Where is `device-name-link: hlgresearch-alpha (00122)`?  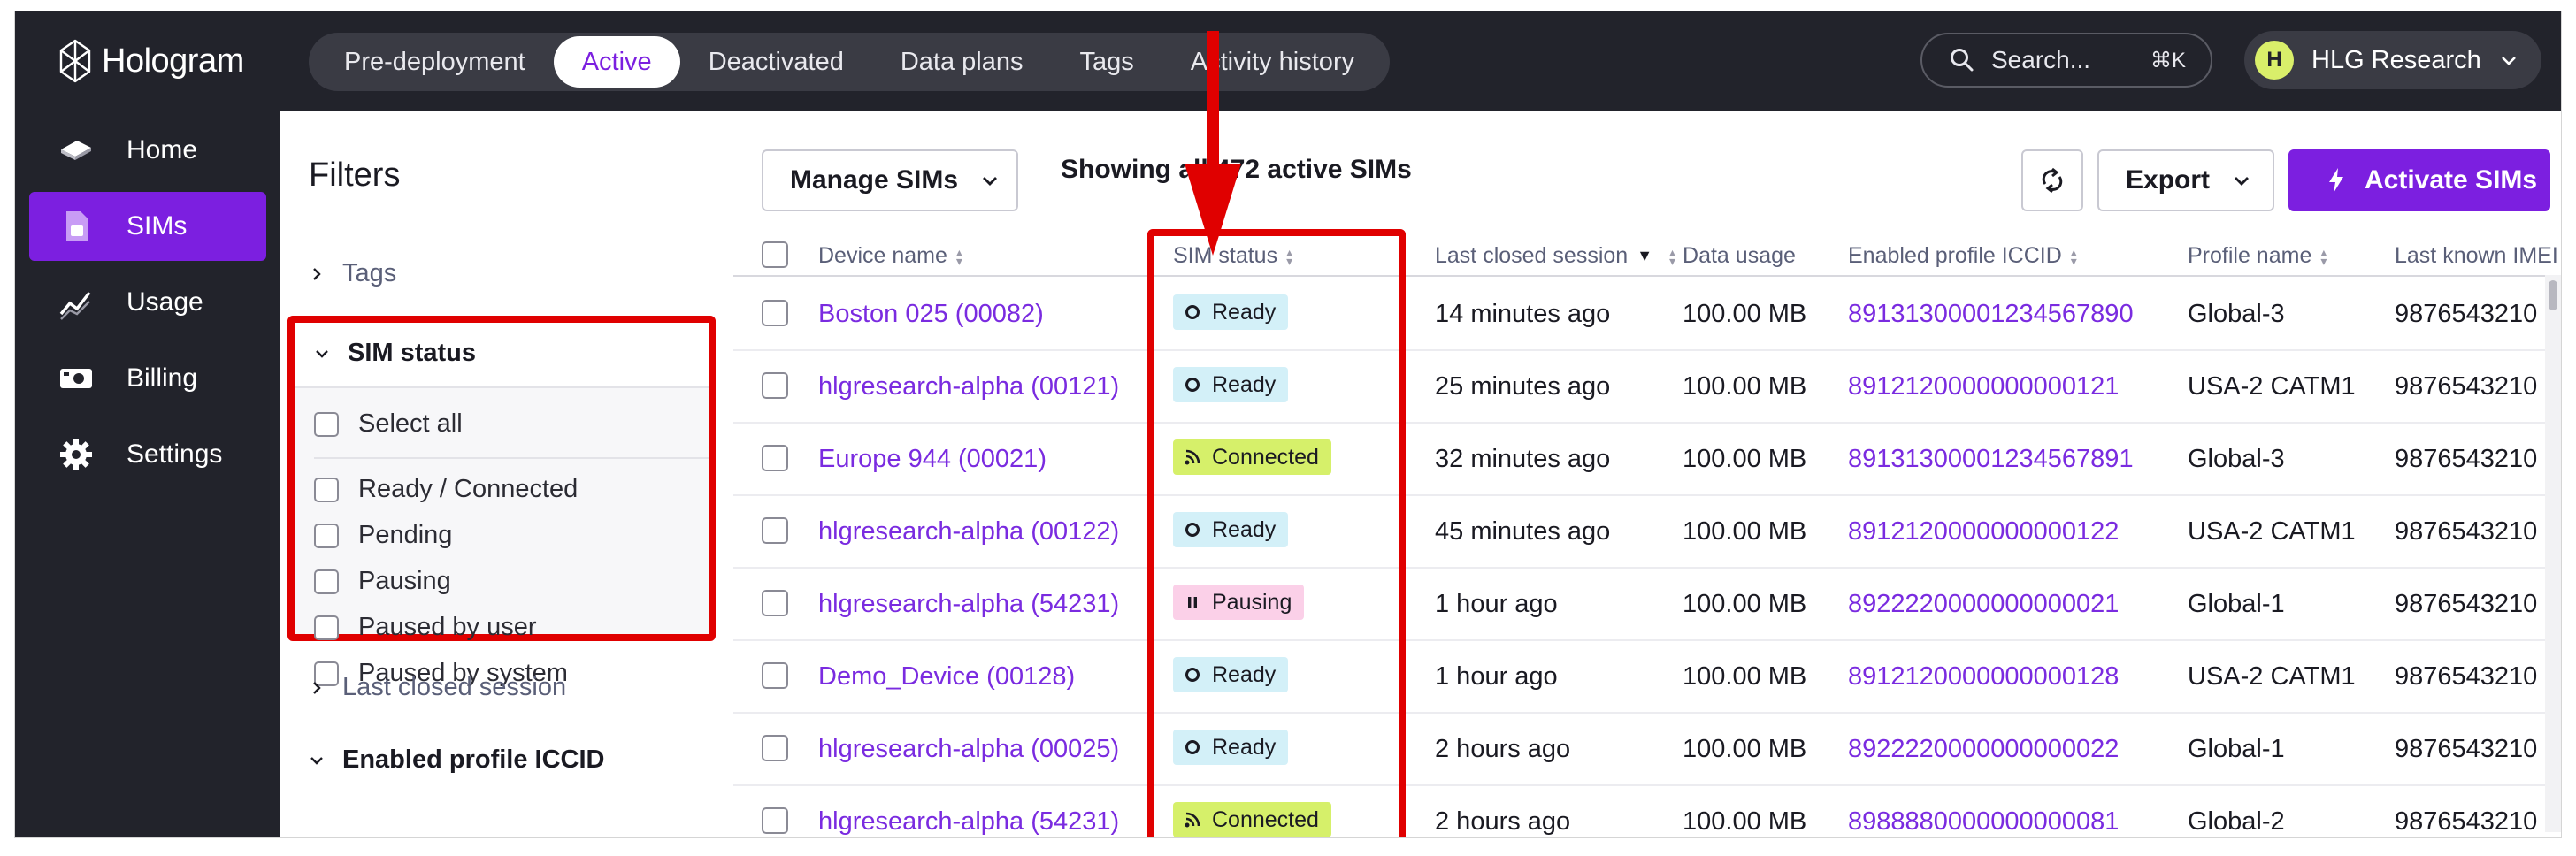
device-name-link: hlgresearch-alpha (00122) is located at coordinates (968, 531).